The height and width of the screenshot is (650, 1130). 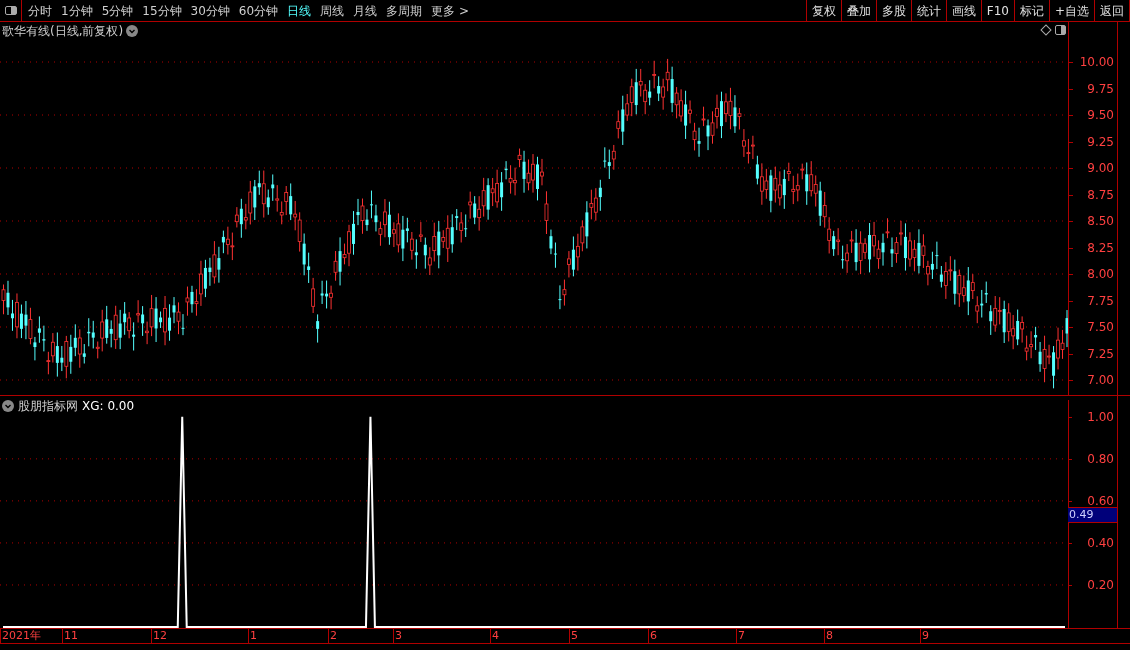 What do you see at coordinates (360, 636) in the screenshot?
I see `date-label: 2` at bounding box center [360, 636].